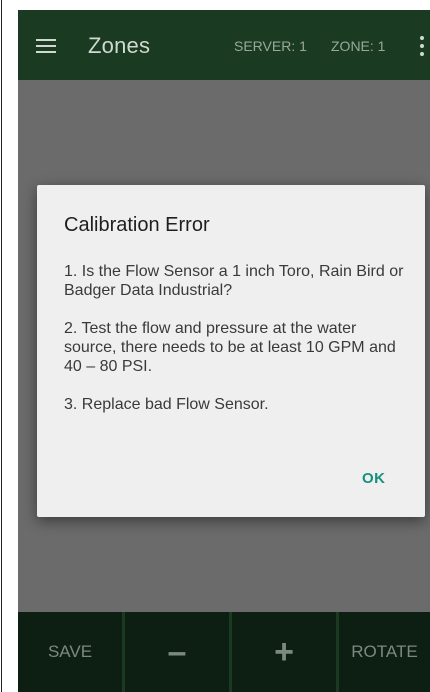  What do you see at coordinates (358, 46) in the screenshot?
I see `zone-status: ZONE: 1` at bounding box center [358, 46].